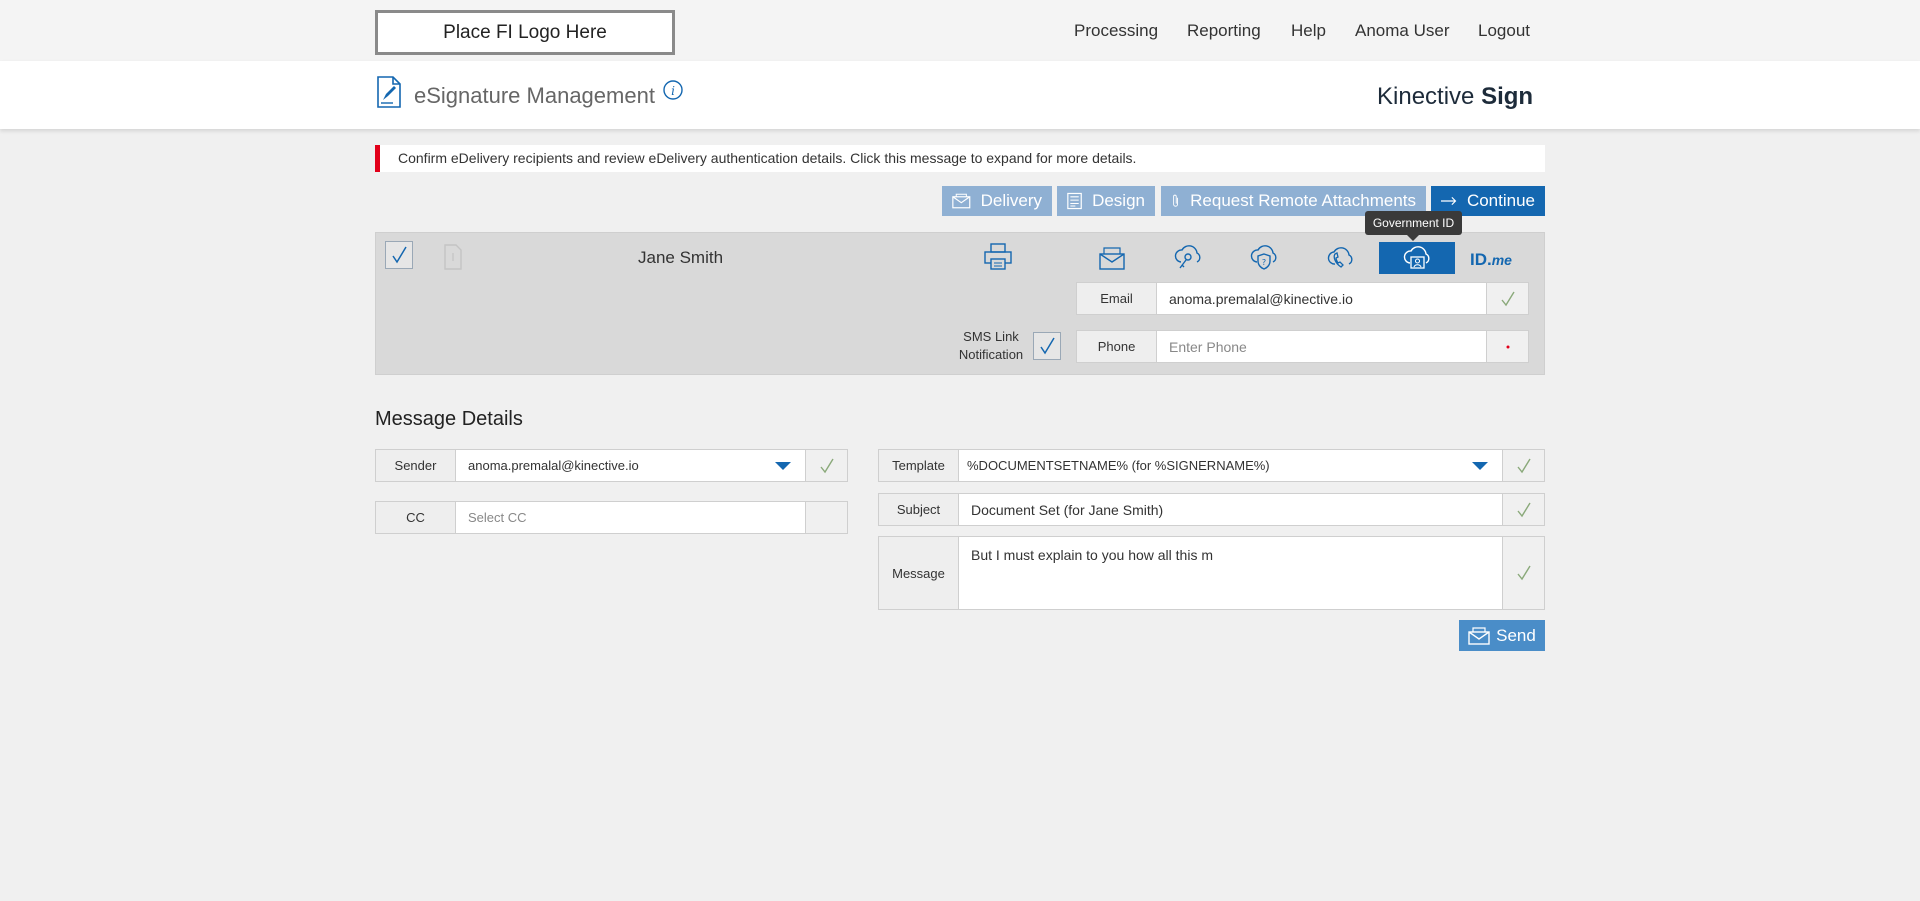 This screenshot has width=1920, height=901. I want to click on cc-field-row: CC, so click(611, 517).